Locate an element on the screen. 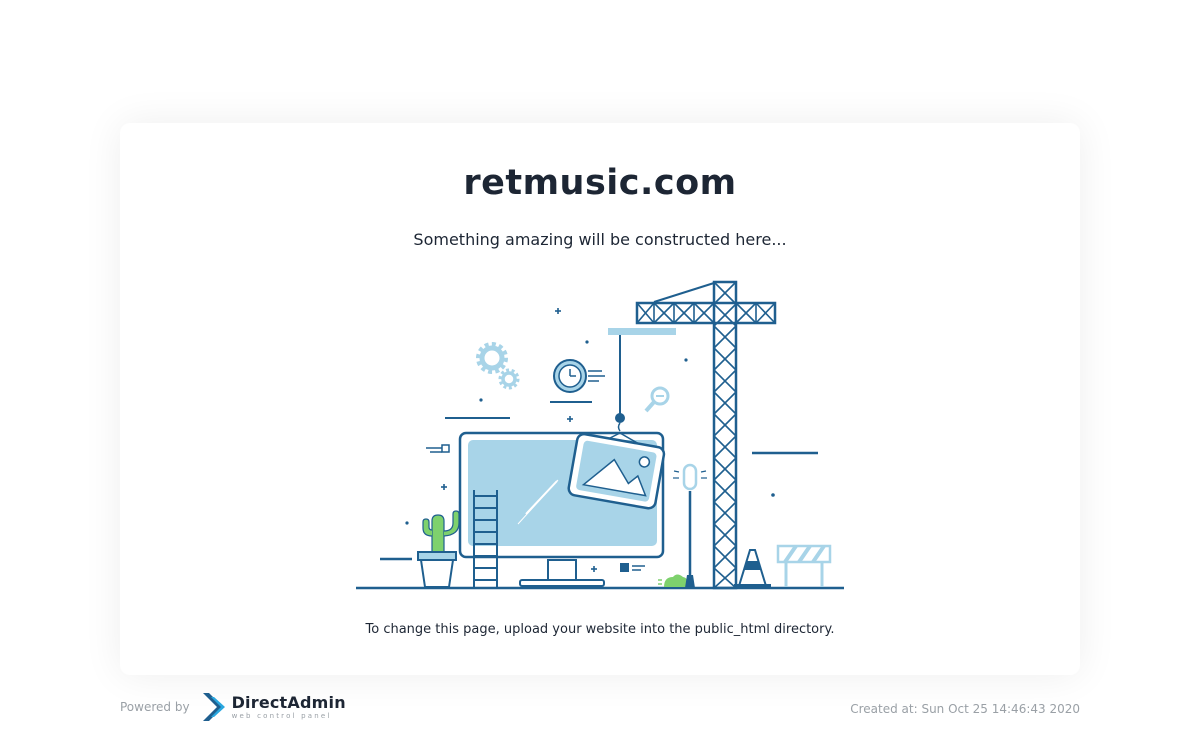 The height and width of the screenshot is (740, 1200). page-title: retmusic.com is located at coordinates (600, 183).